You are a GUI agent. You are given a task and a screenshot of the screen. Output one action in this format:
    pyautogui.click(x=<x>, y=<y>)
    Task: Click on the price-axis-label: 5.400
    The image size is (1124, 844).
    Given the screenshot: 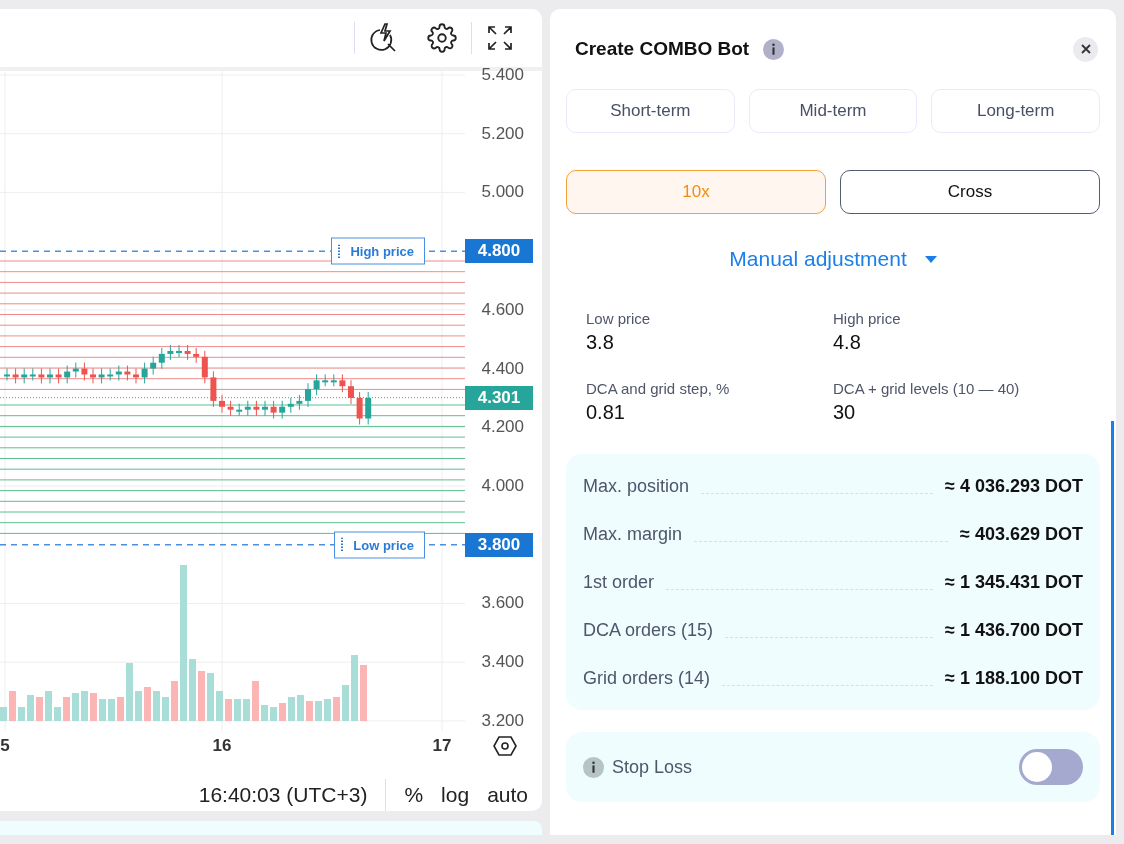 What is the action you would take?
    pyautogui.click(x=502, y=75)
    